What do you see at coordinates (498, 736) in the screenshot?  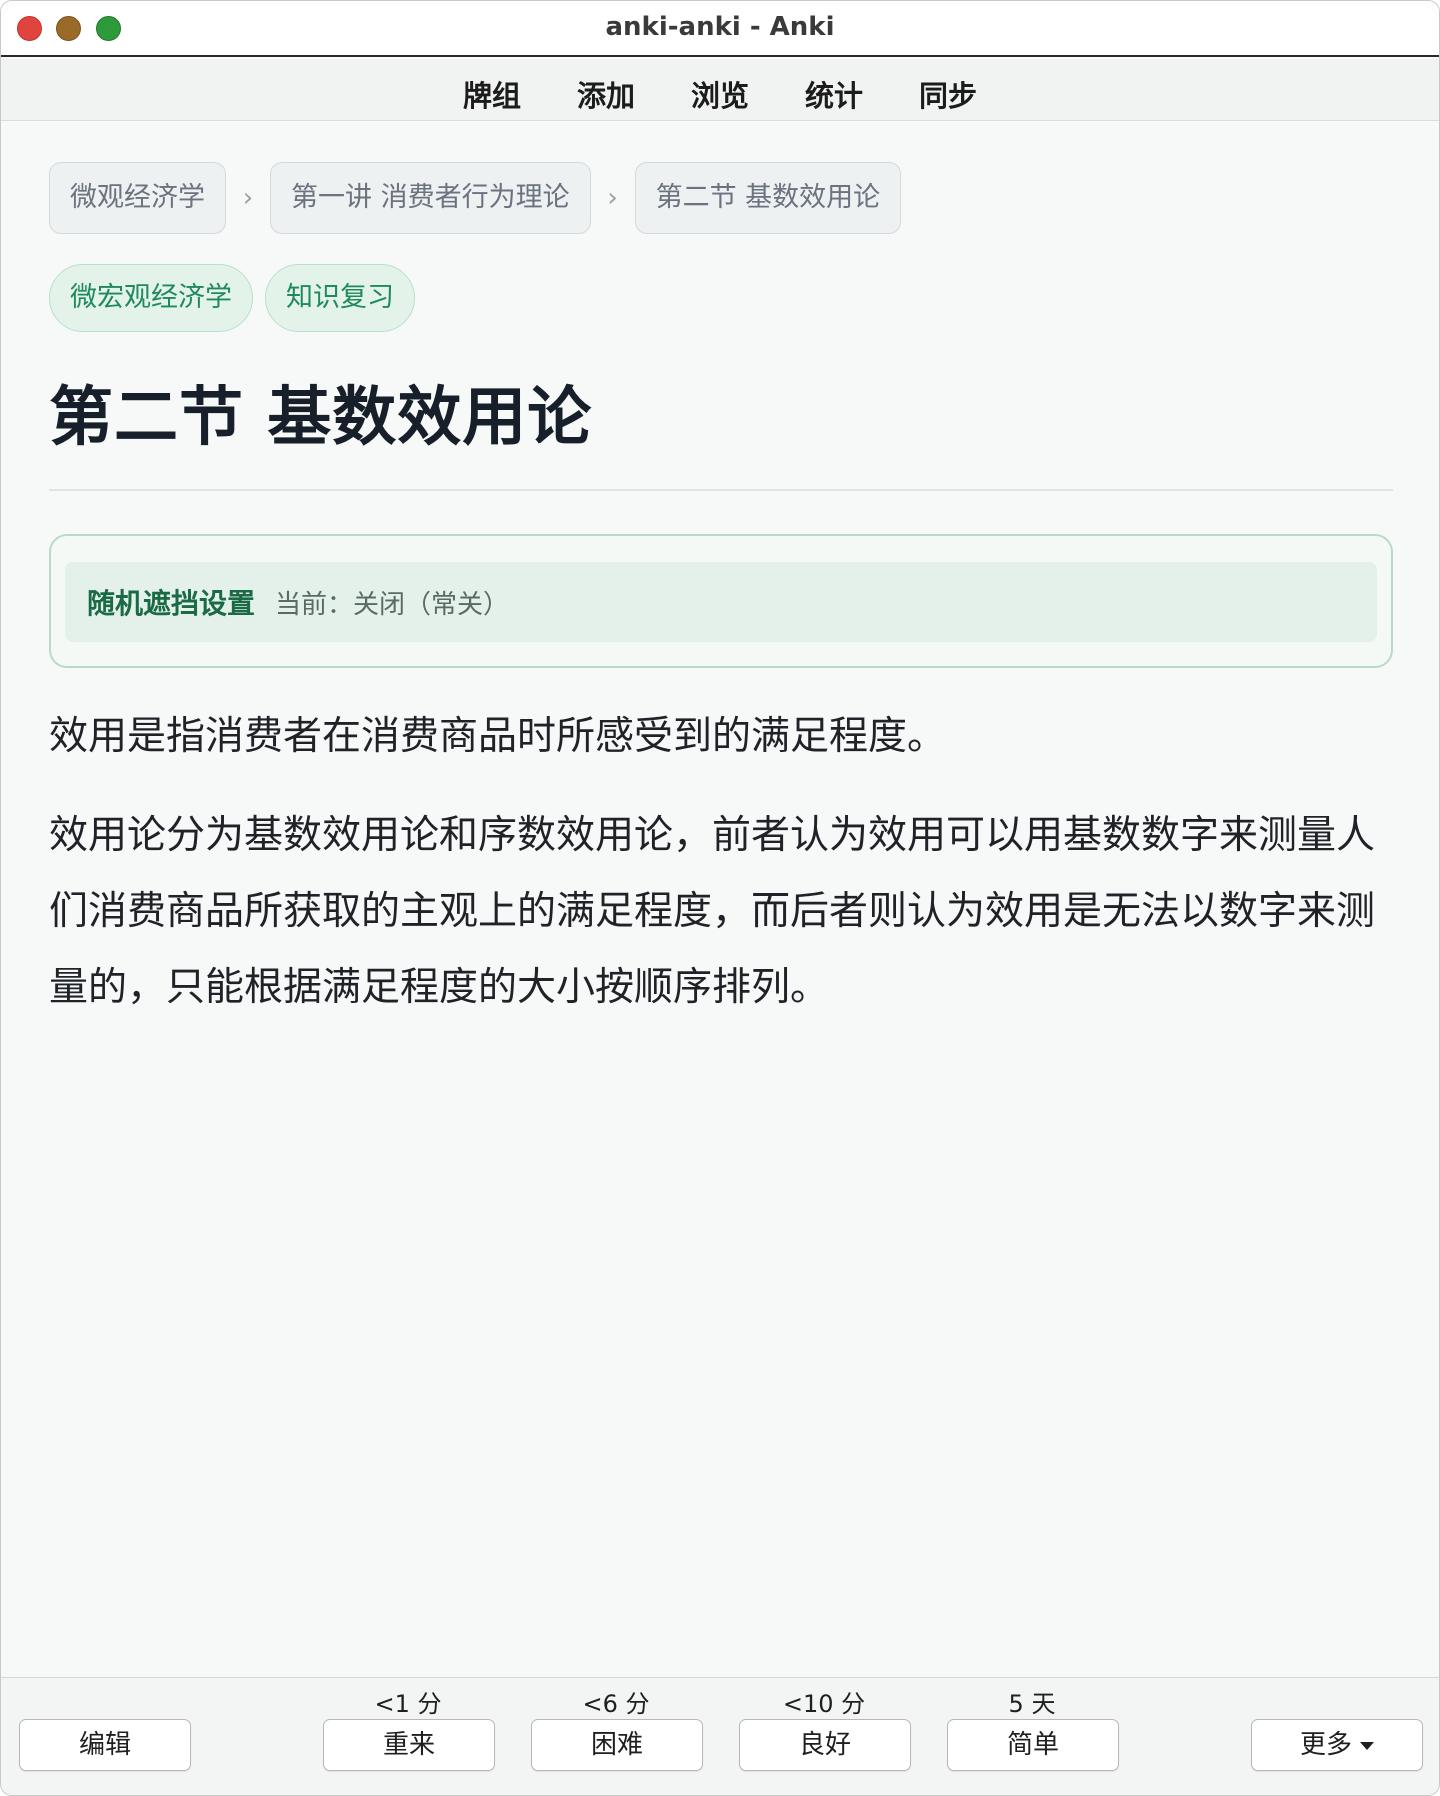 I see `paragraph: 效用是指消费者在消费商品时所感受到的满足程度。` at bounding box center [498, 736].